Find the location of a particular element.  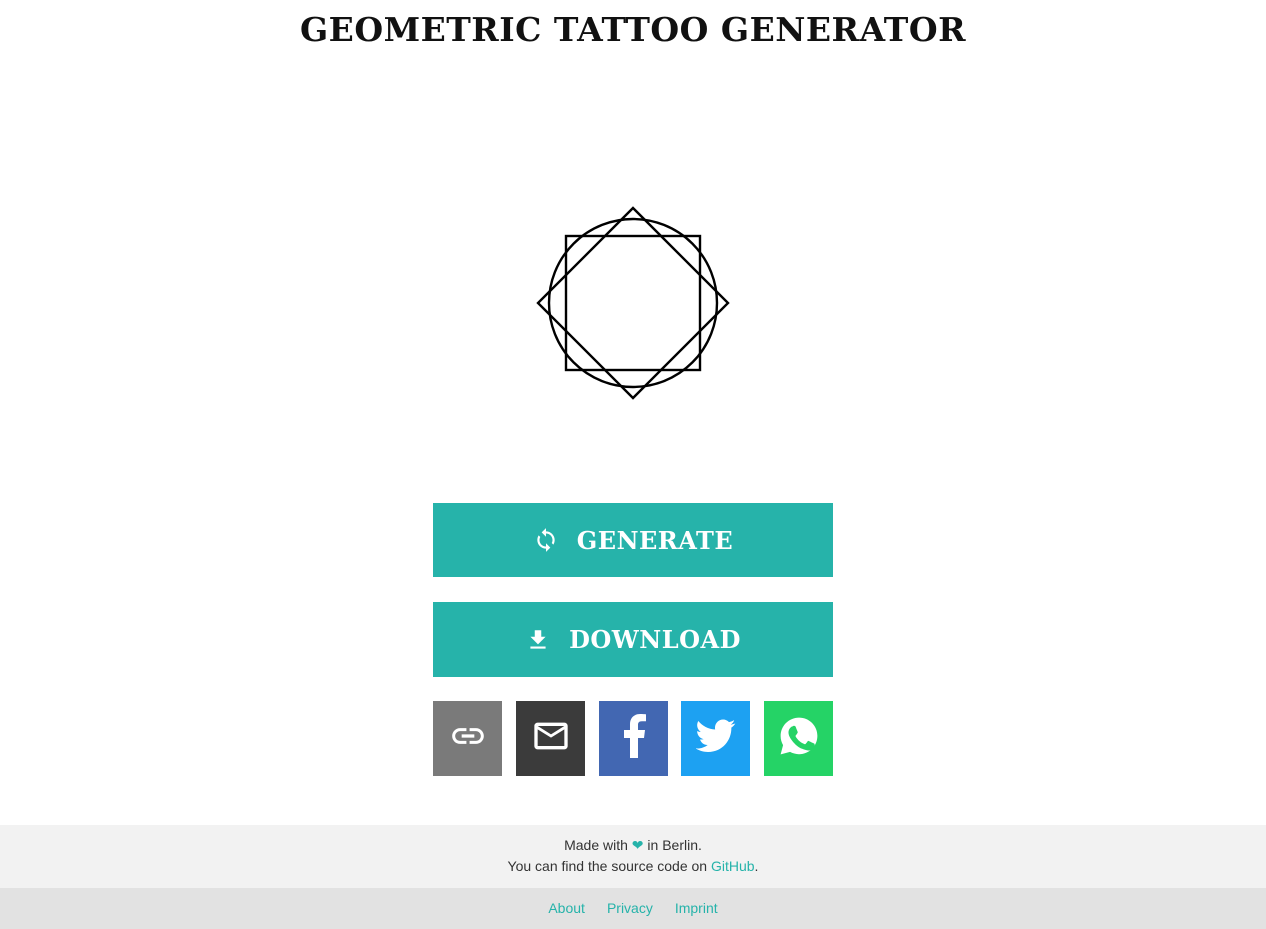

privacy-link: Privacy is located at coordinates (630, 908).